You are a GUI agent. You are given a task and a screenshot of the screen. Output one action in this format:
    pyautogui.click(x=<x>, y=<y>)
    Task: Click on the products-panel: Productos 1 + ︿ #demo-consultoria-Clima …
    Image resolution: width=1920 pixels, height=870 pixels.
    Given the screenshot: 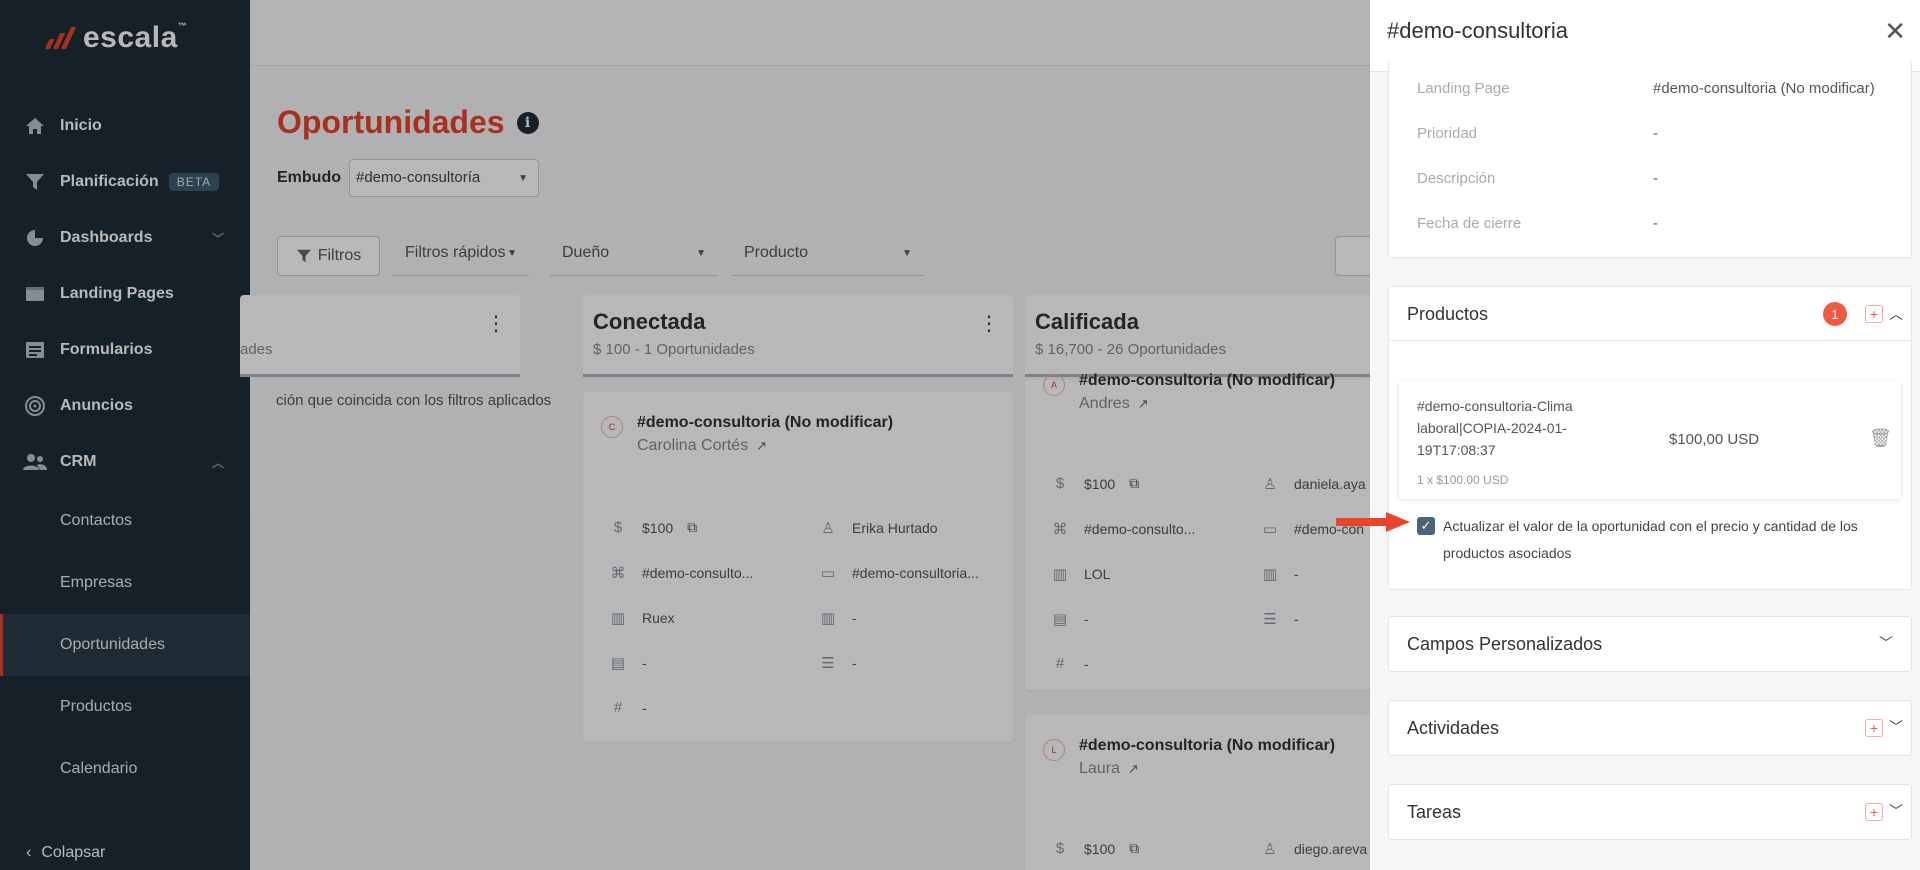 What is the action you would take?
    pyautogui.click(x=1650, y=438)
    